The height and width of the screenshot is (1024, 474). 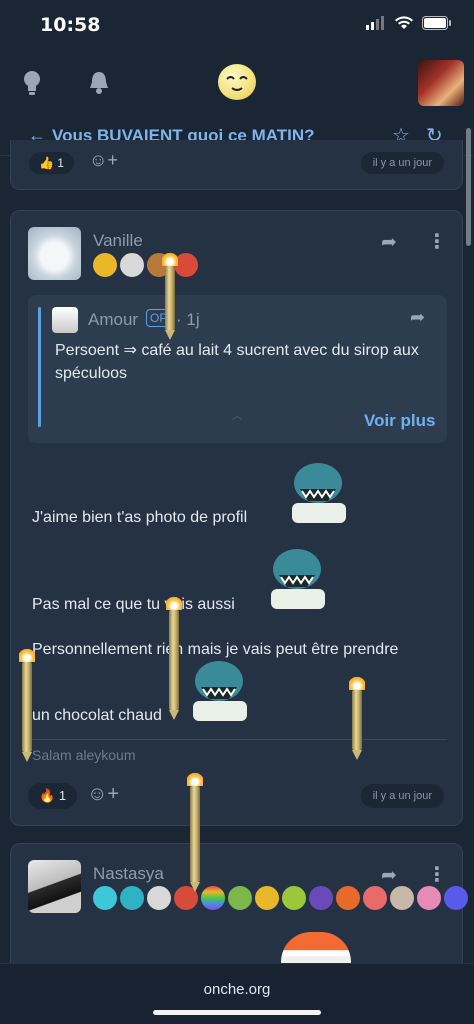 I want to click on gold-star-badge-icon, so click(x=105, y=265).